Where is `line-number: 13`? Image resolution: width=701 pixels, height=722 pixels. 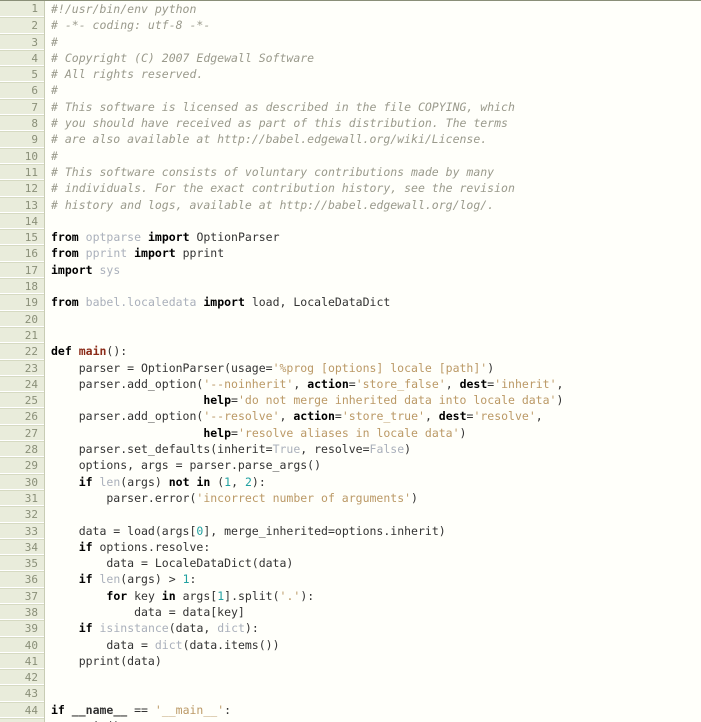
line-number: 13 is located at coordinates (22, 204).